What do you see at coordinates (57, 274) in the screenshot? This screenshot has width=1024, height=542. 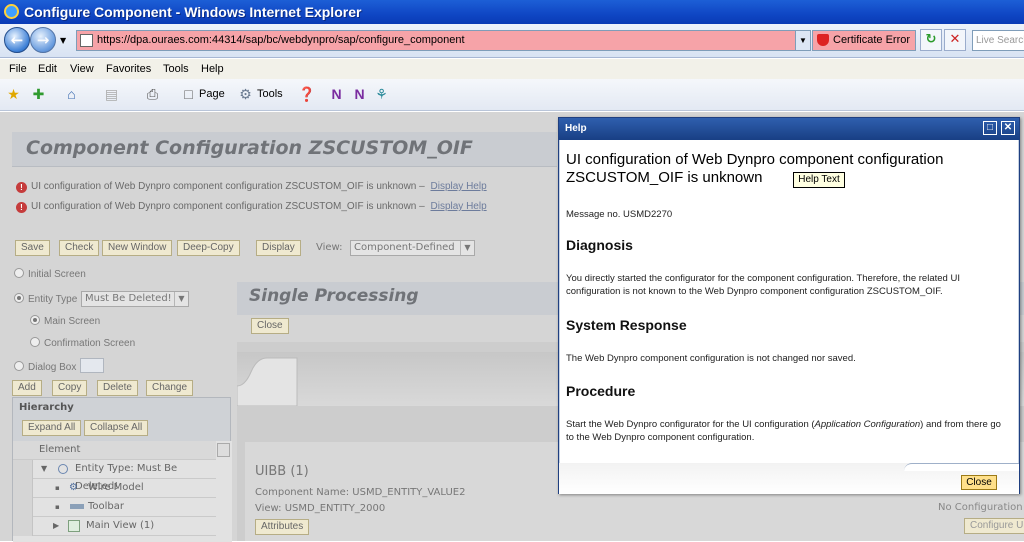 I see `radio-label: Initial Screen` at bounding box center [57, 274].